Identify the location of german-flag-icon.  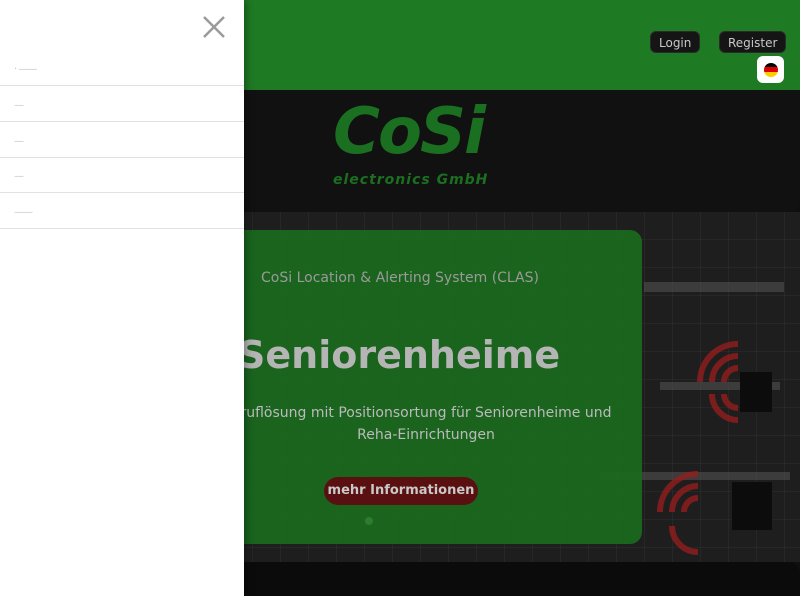
(770, 69).